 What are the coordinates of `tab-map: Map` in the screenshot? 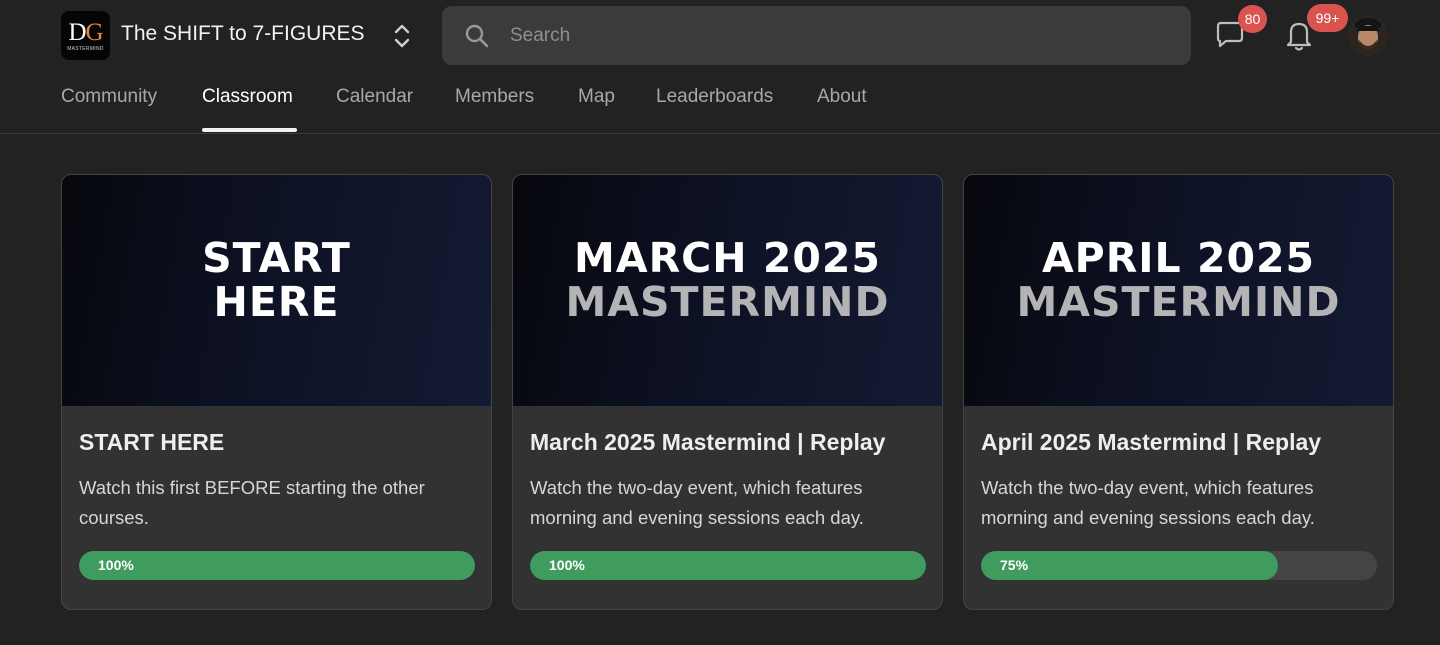 It's located at (596, 110).